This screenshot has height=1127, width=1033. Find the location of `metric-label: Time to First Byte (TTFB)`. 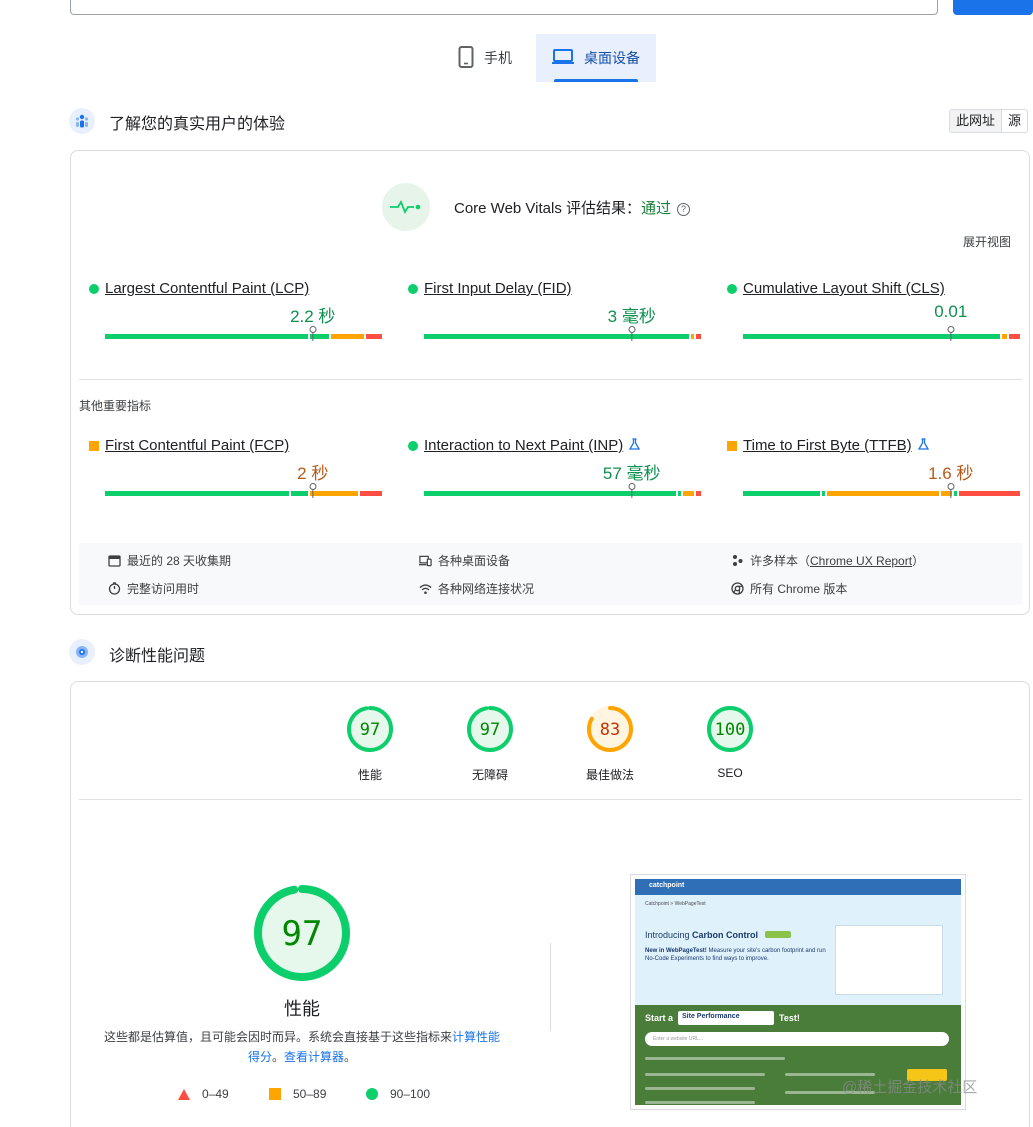

metric-label: Time to First Byte (TTFB) is located at coordinates (827, 445).